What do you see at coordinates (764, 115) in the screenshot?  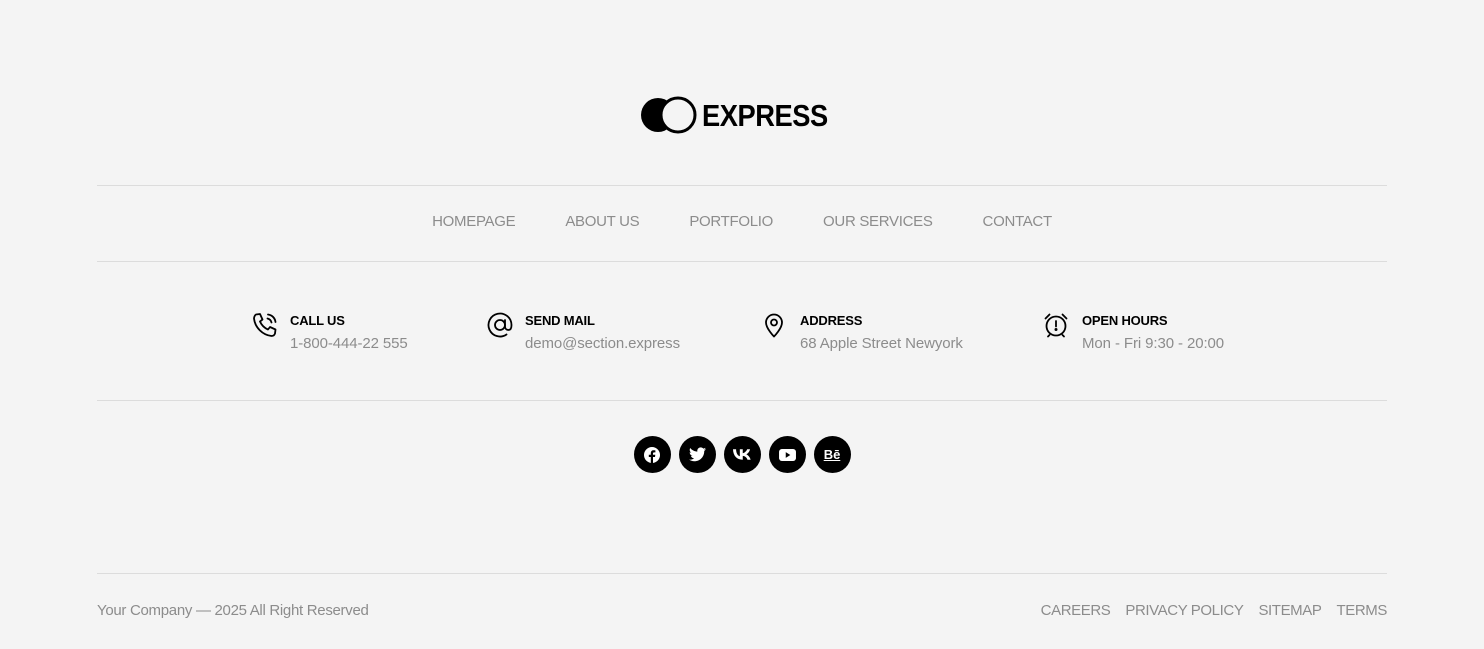 I see `brand-name: EXPRESS` at bounding box center [764, 115].